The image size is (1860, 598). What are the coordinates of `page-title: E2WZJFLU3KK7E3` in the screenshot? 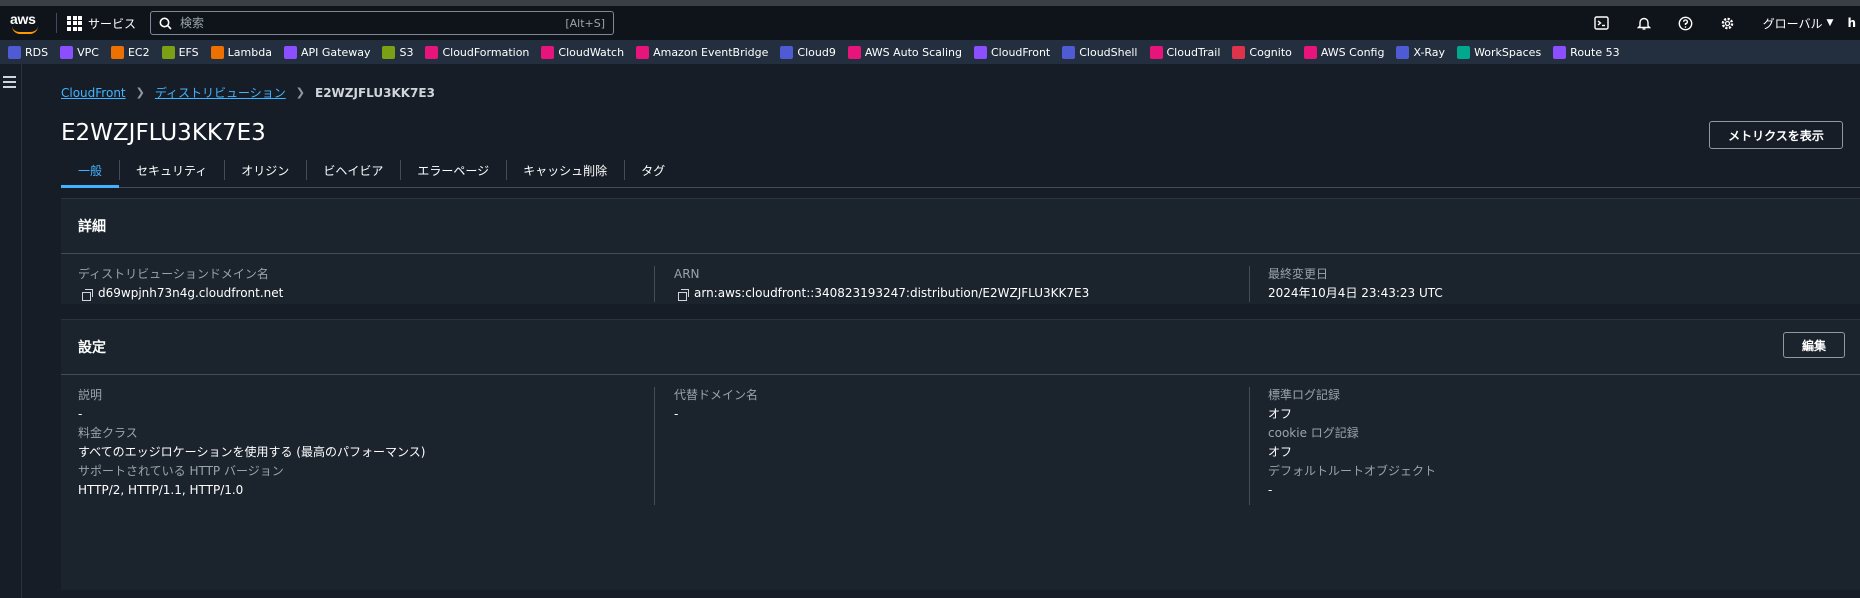 It's located at (163, 133).